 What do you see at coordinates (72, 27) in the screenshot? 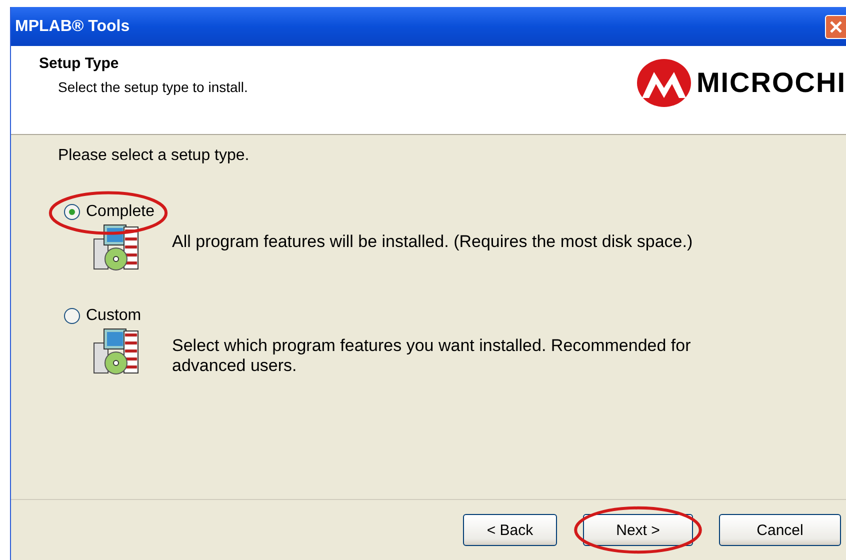
I see `window-title: MPLAB® Tools` at bounding box center [72, 27].